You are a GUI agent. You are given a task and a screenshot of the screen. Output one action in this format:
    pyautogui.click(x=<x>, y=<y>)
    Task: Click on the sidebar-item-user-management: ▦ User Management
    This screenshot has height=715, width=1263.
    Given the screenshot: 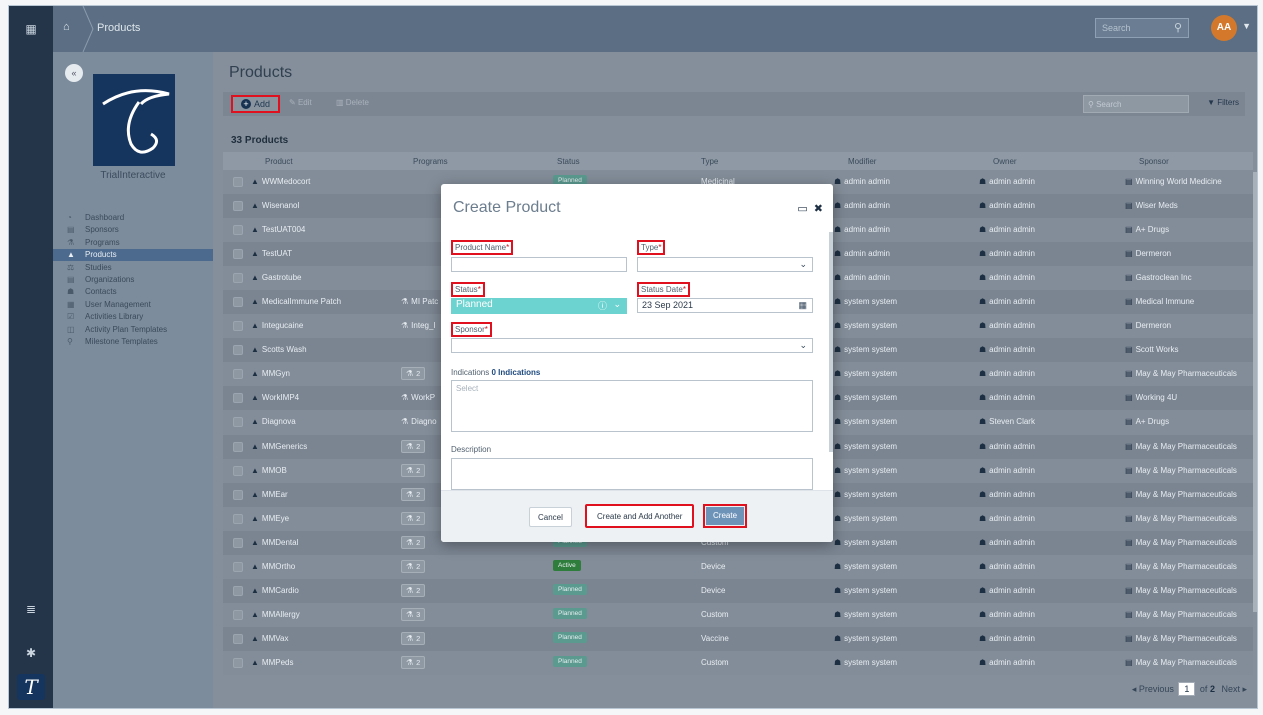 What is the action you would take?
    pyautogui.click(x=133, y=305)
    